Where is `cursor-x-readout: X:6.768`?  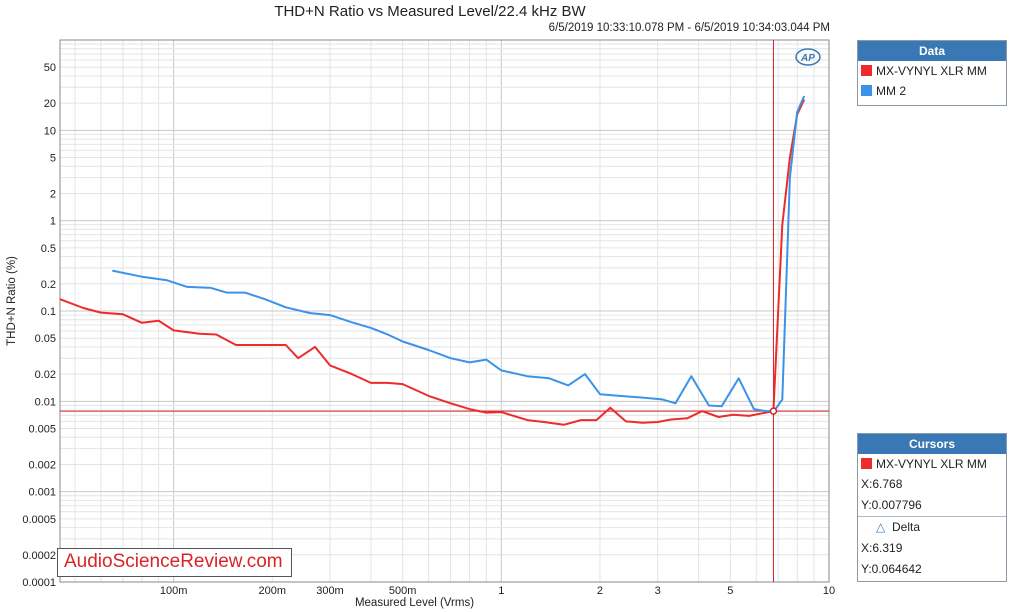 cursor-x-readout: X:6.768 is located at coordinates (882, 484).